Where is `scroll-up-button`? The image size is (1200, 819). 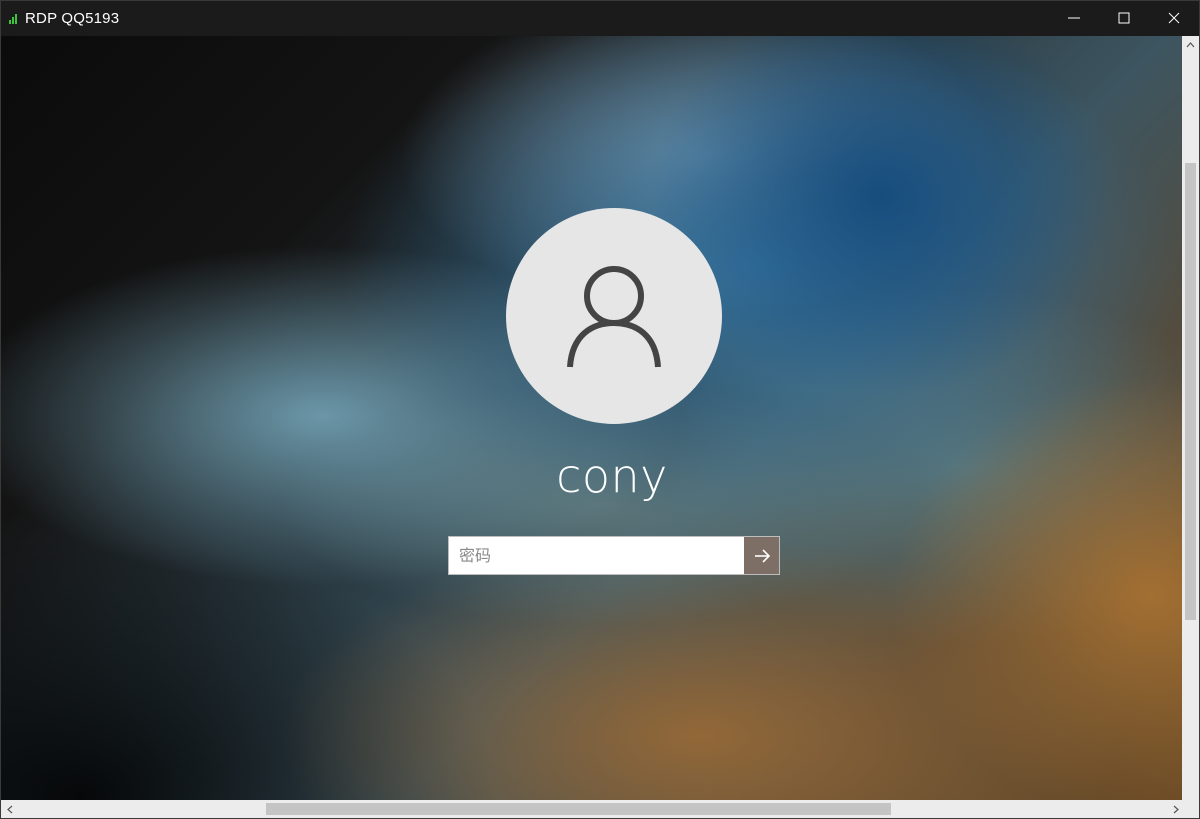 scroll-up-button is located at coordinates (1190, 44).